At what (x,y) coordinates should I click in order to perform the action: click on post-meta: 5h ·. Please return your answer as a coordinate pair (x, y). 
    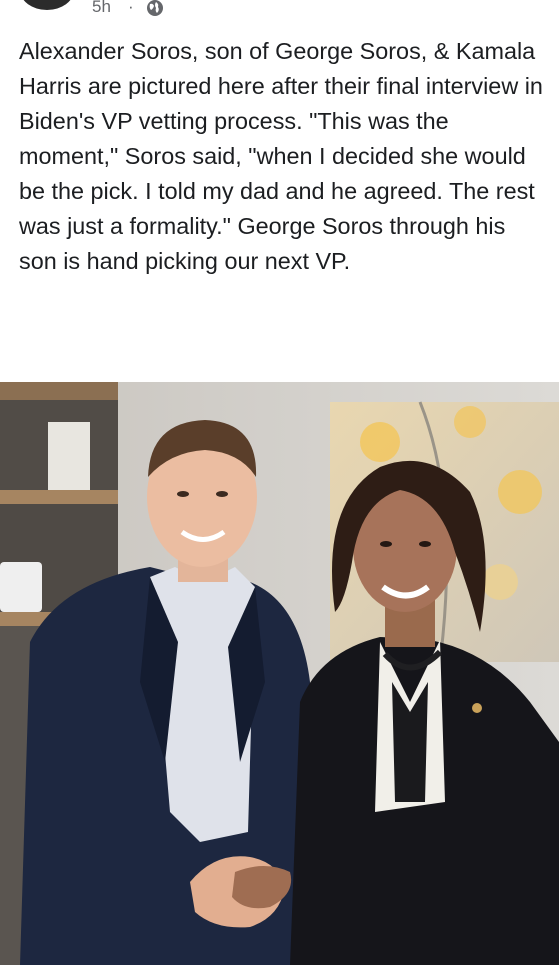
    Looking at the image, I should click on (279, 13).